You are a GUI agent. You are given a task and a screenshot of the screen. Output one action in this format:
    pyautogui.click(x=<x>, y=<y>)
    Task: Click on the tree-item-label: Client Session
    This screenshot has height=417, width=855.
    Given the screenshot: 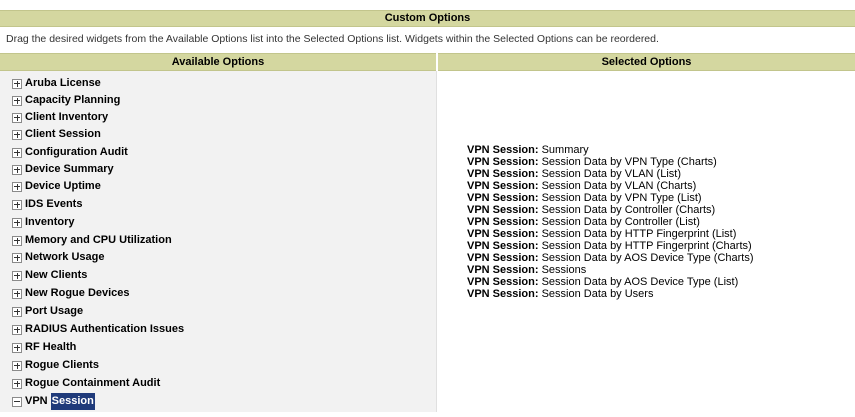 What is the action you would take?
    pyautogui.click(x=63, y=134)
    